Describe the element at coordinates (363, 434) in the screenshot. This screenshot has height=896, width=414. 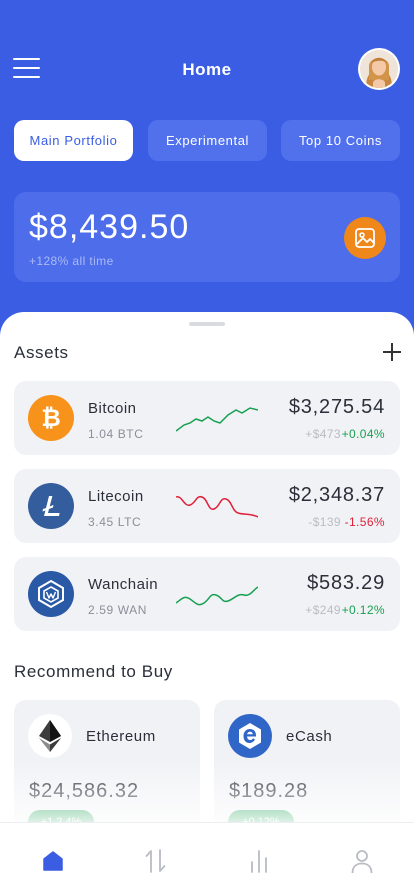
I see `asset-percent: +0.04%` at that location.